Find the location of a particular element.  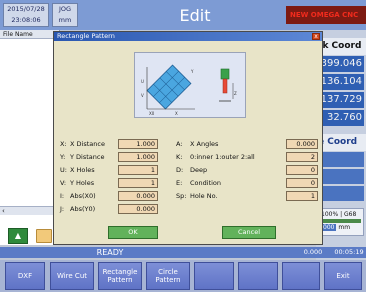

y-distance-input: 1.000 is located at coordinates (138, 157).